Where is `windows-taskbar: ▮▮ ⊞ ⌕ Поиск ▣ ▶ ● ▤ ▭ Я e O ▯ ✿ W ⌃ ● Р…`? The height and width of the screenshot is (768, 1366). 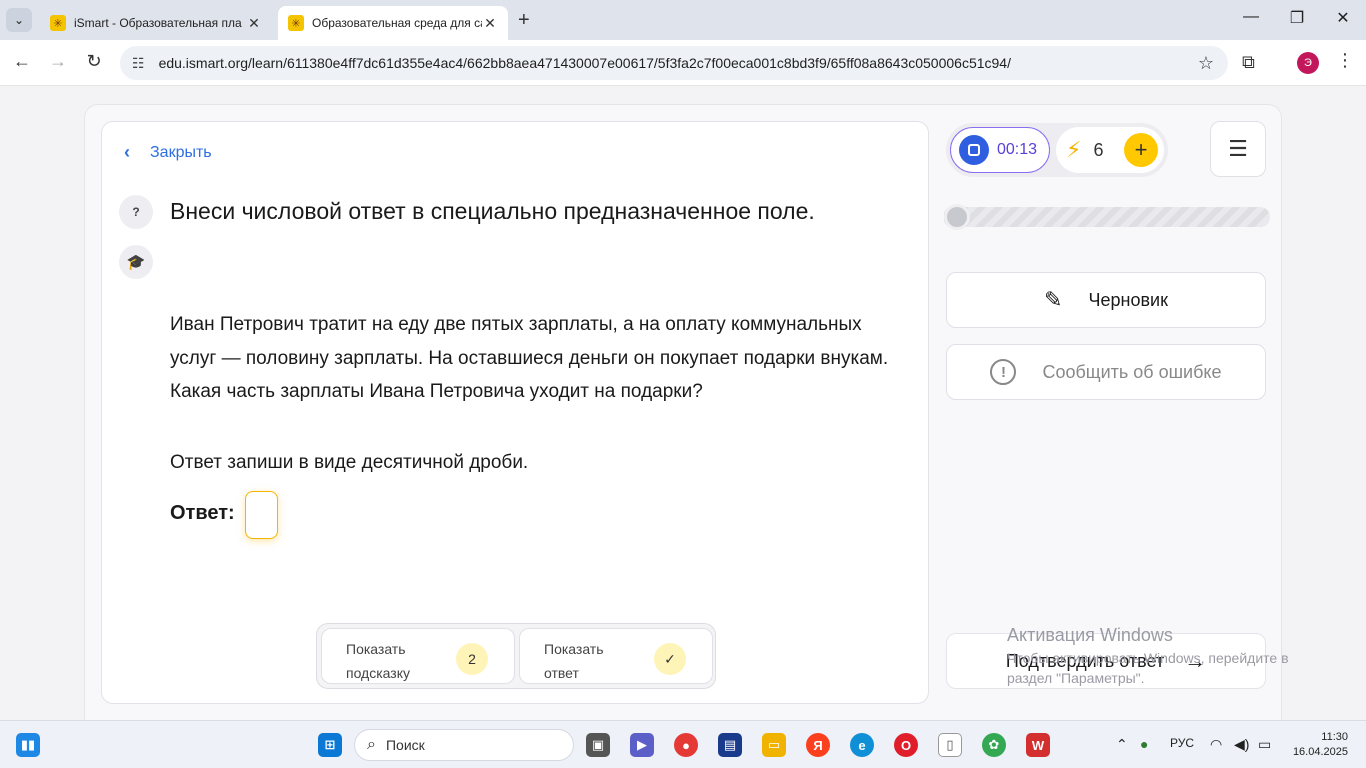
windows-taskbar: ▮▮ ⊞ ⌕ Поиск ▣ ▶ ● ▤ ▭ Я e O ▯ ✿ W ⌃ ● Р… is located at coordinates (683, 744).